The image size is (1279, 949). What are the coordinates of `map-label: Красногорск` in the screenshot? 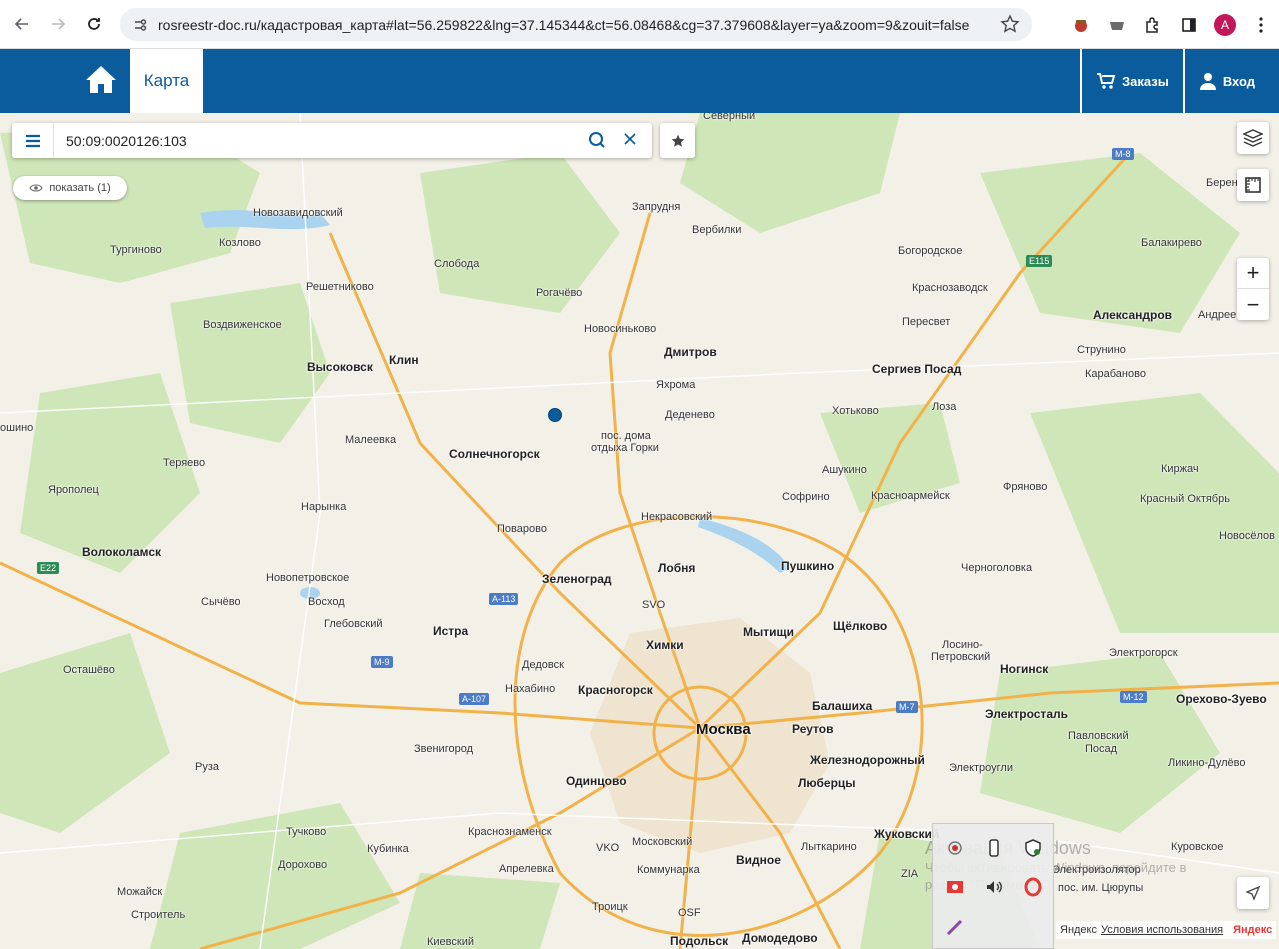 It's located at (615, 690).